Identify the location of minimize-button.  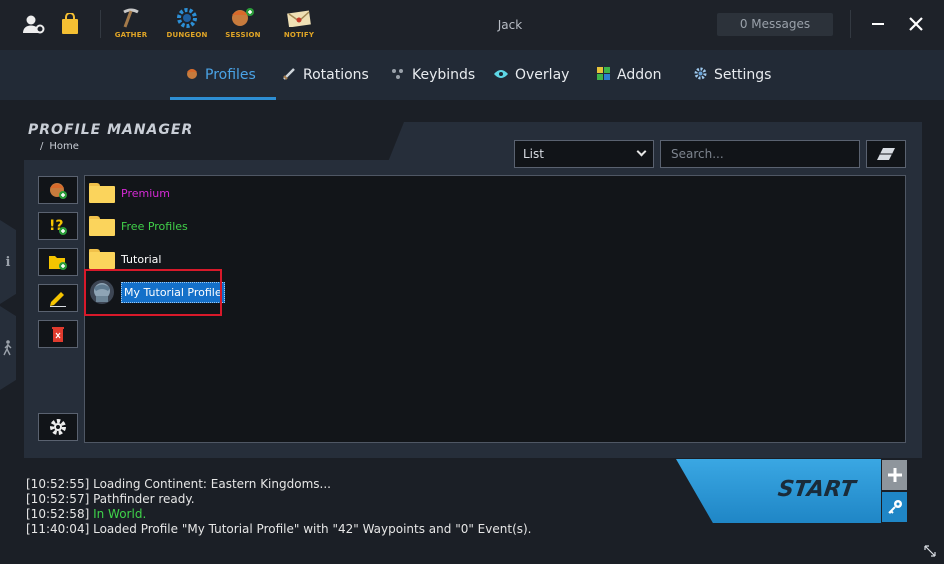
(878, 24).